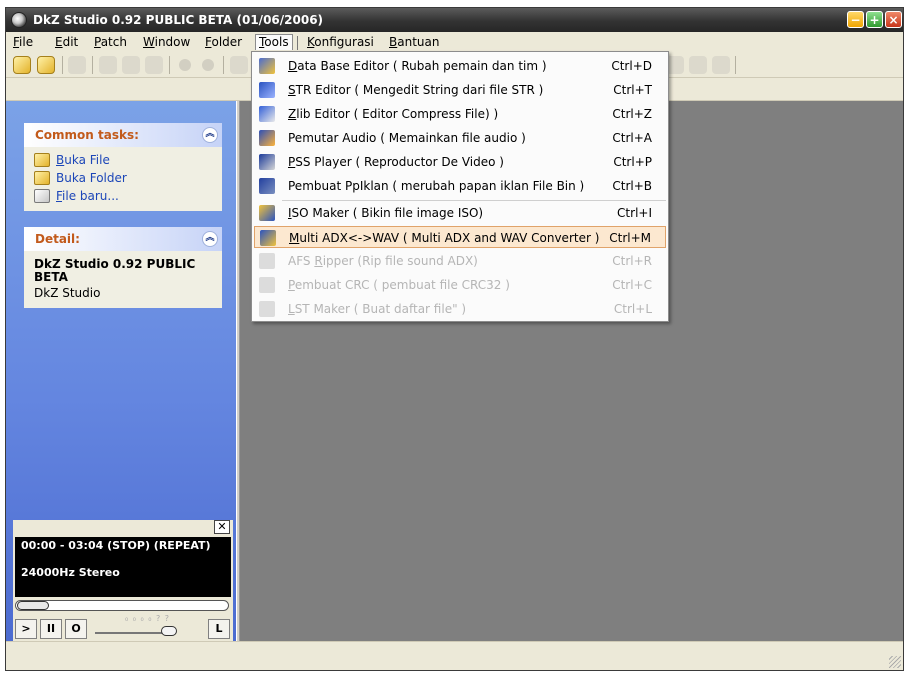 This screenshot has width=907, height=675. What do you see at coordinates (208, 65) in the screenshot?
I see `forward-toolbar-button` at bounding box center [208, 65].